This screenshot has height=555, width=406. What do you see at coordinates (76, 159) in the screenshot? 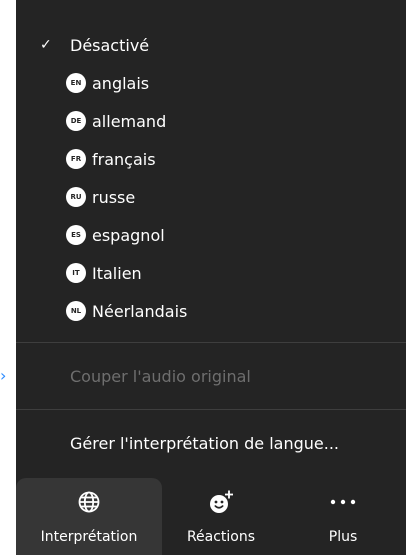
I see `language-badge-icon: FR` at bounding box center [76, 159].